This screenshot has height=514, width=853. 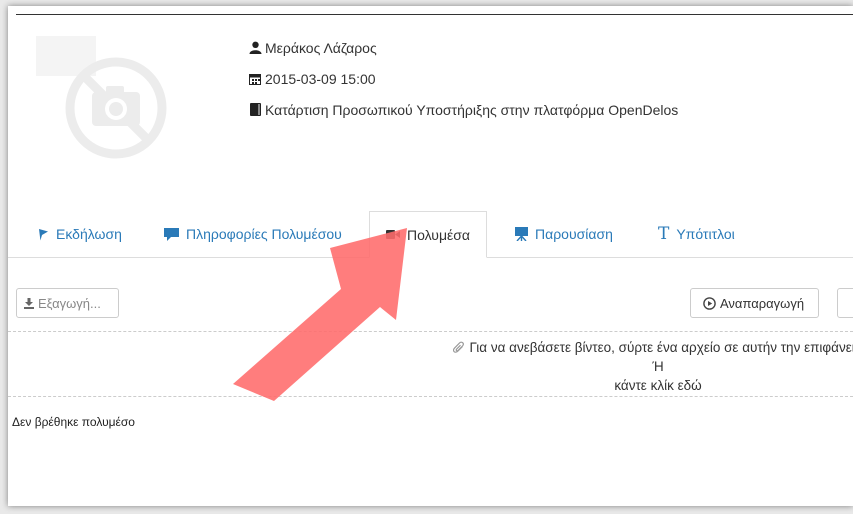 I want to click on video-camera-icon, so click(x=393, y=234).